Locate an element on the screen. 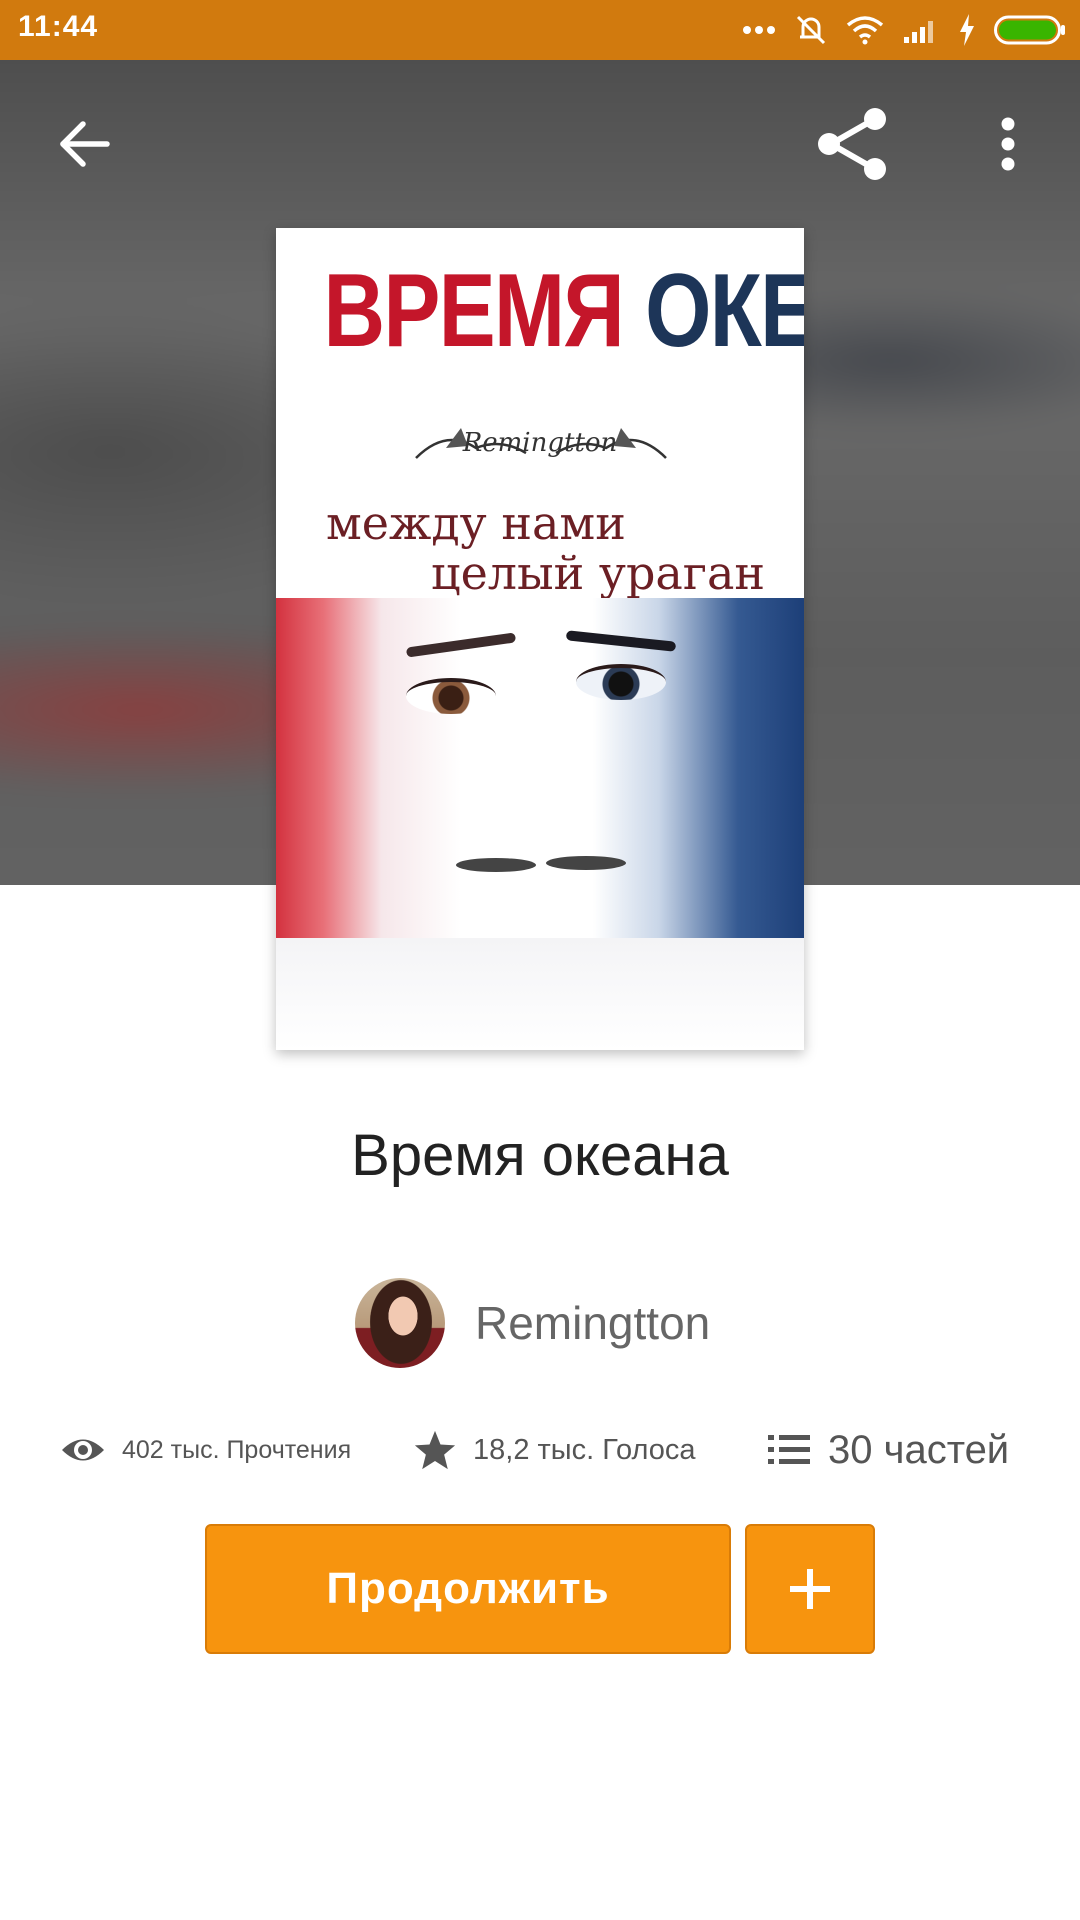 Image resolution: width=1080 pixels, height=1920 pixels. reads-count: 402 тыс. Прочтения is located at coordinates (237, 1449).